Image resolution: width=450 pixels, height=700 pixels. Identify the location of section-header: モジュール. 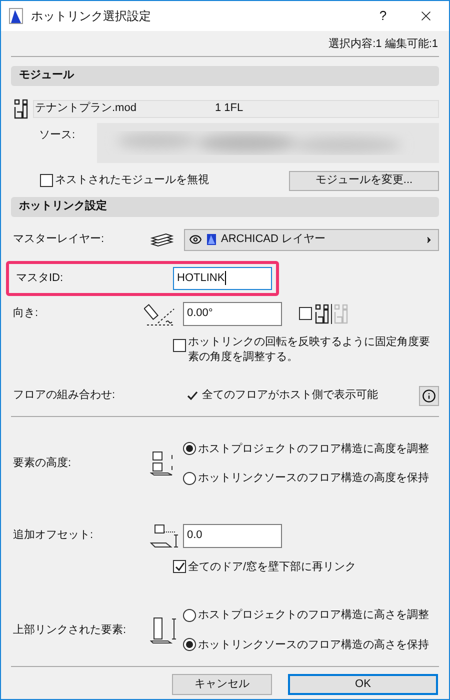
(225, 76).